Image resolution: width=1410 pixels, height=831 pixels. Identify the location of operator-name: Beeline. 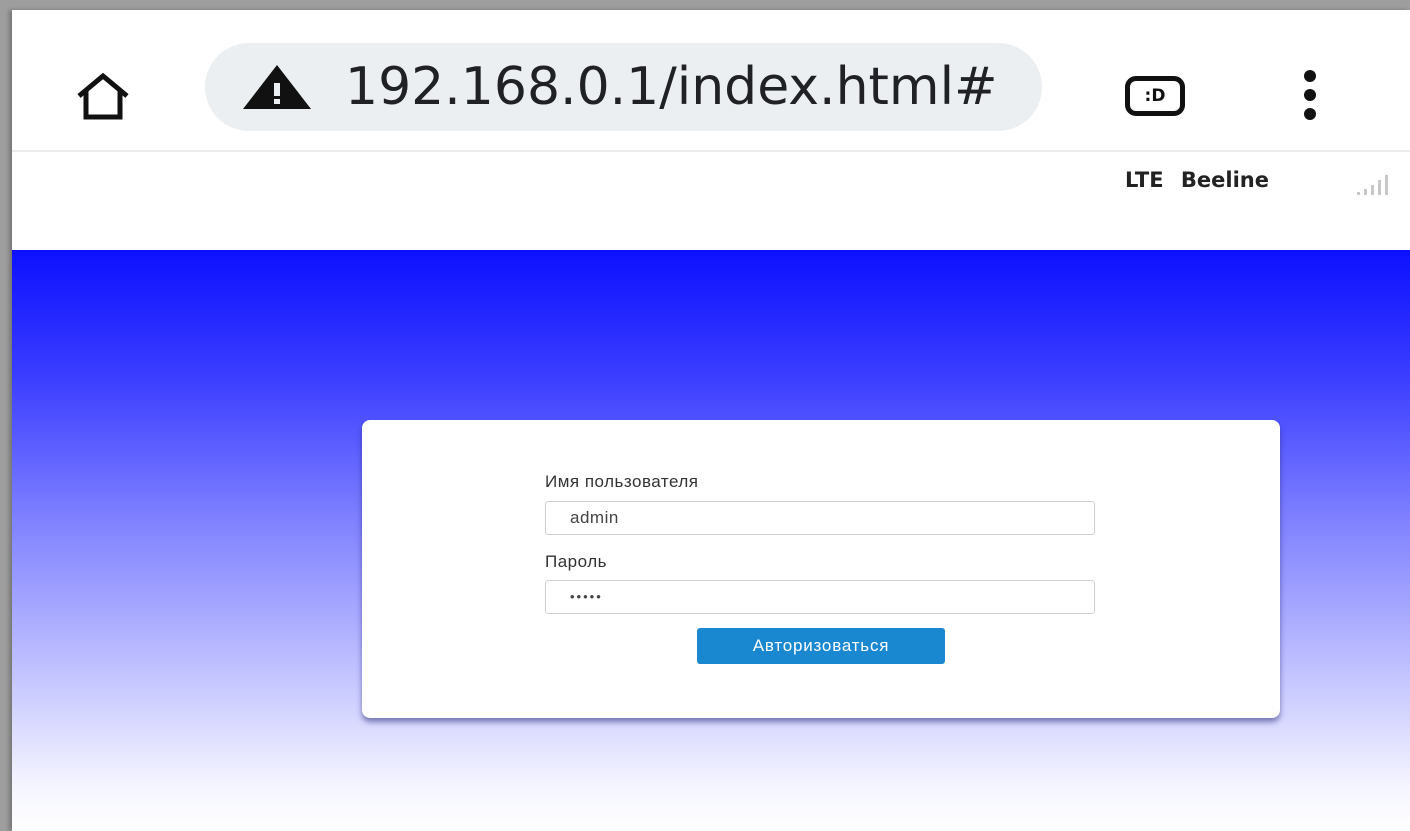
(1224, 180).